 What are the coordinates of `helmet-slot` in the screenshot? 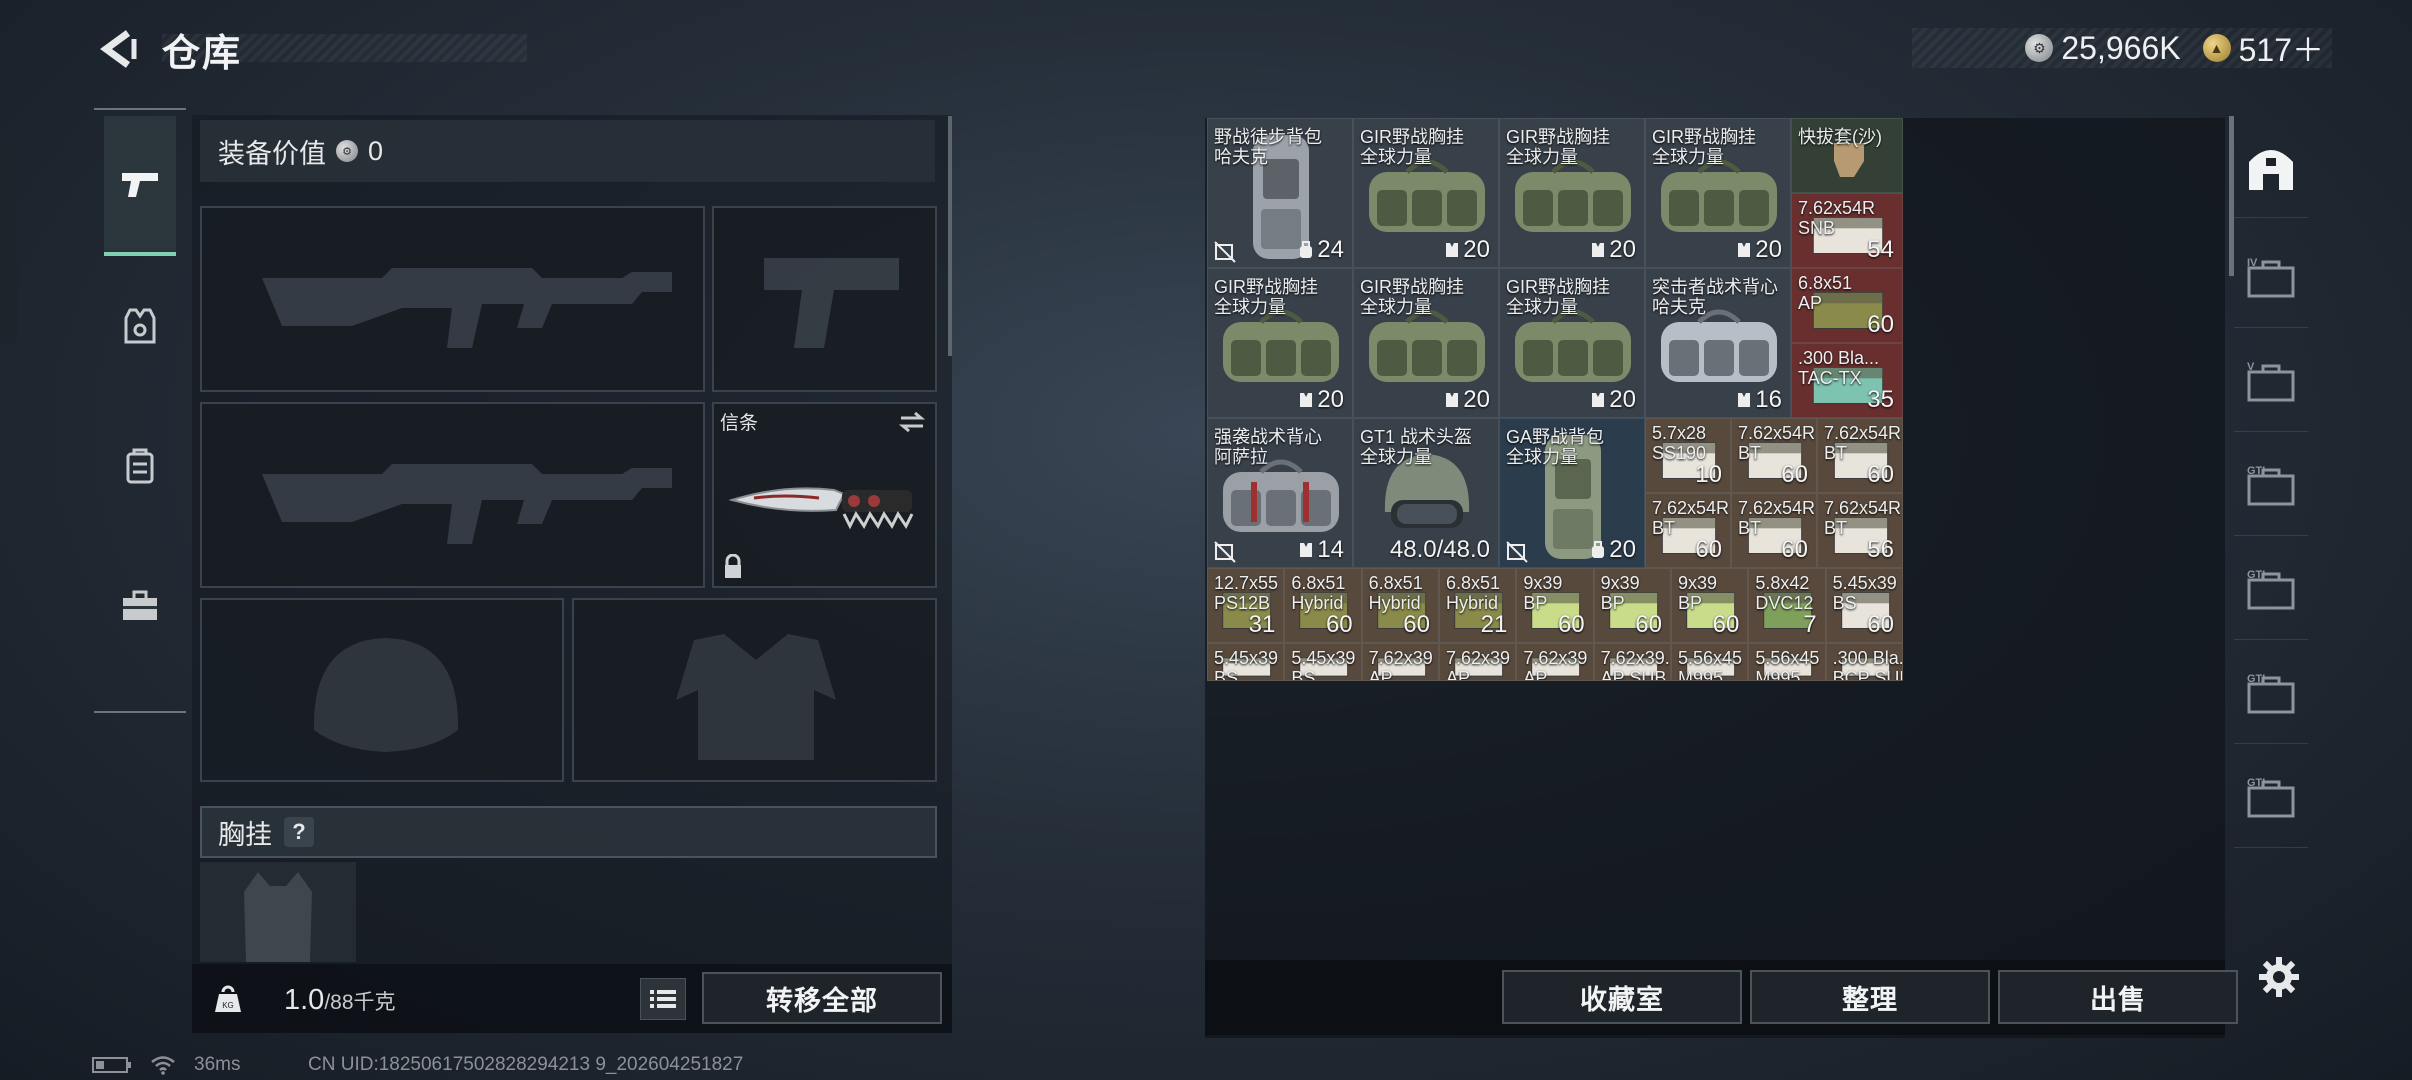 It's located at (382, 690).